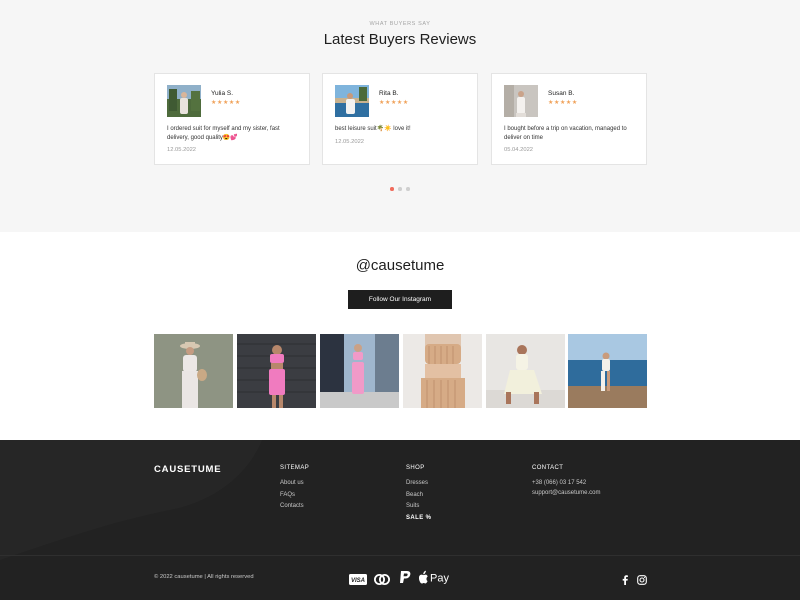 This screenshot has height=600, width=800. Describe the element at coordinates (392, 189) in the screenshot. I see `carousel-dot-active` at that location.